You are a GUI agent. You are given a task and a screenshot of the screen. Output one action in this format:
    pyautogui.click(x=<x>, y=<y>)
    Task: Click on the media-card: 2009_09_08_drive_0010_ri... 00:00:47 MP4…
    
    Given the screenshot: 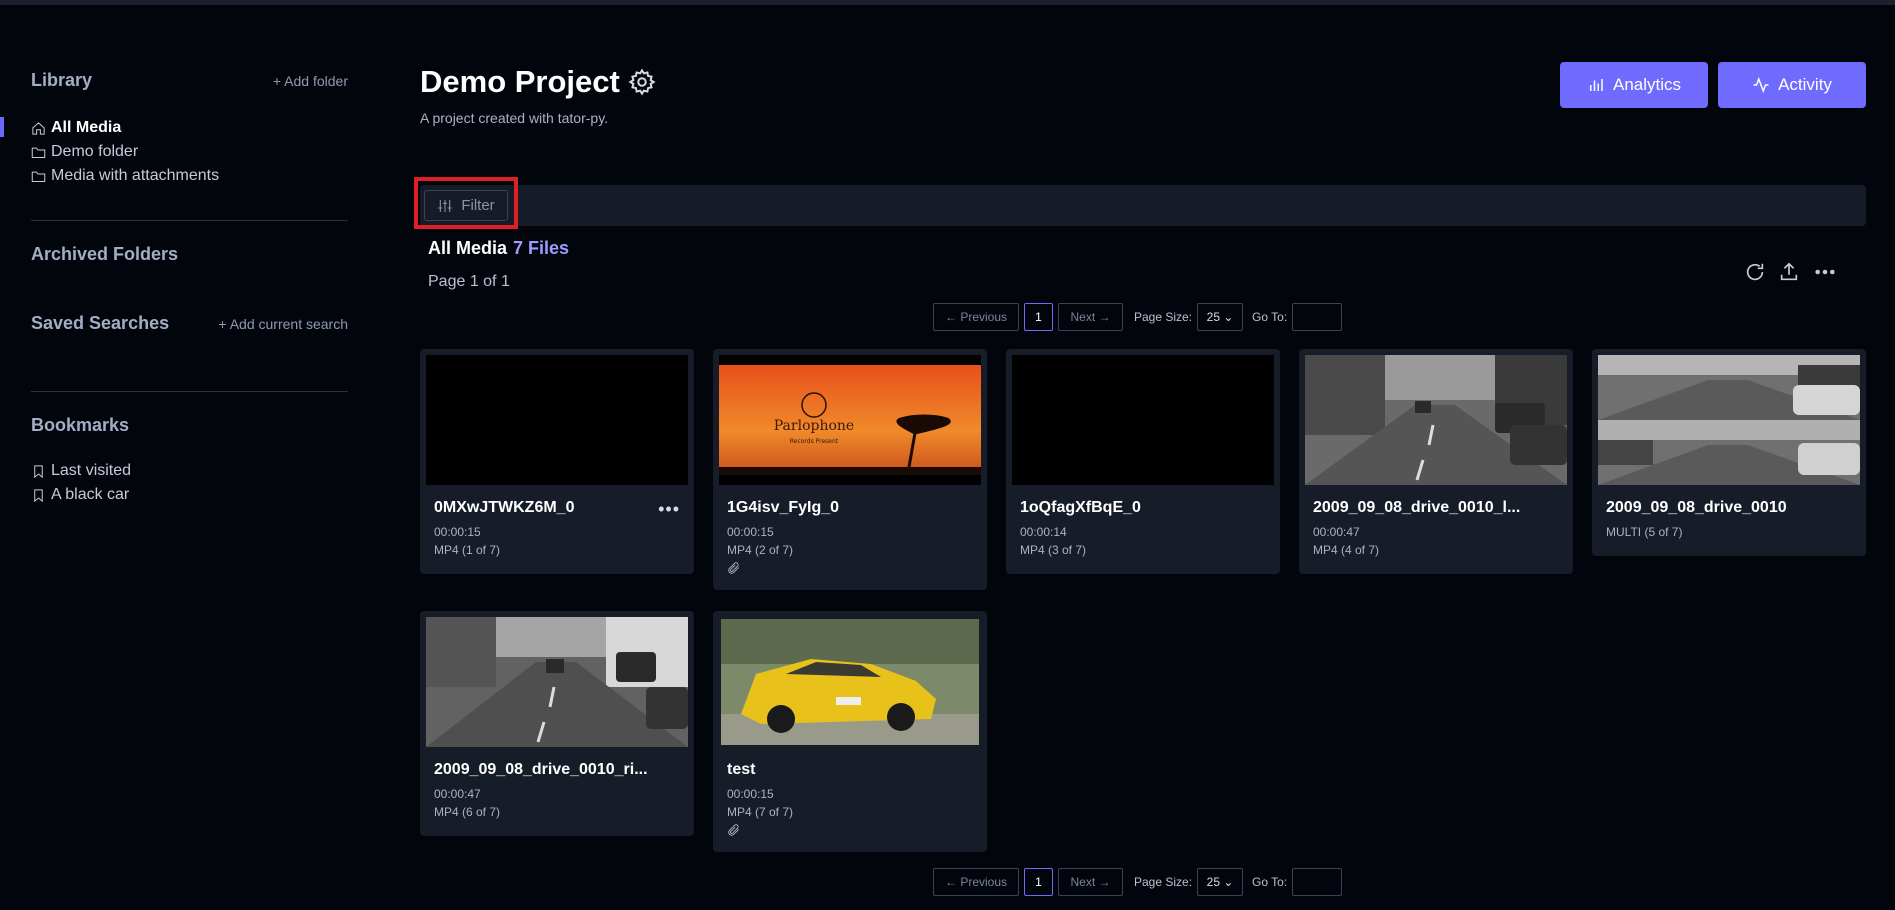 What is the action you would take?
    pyautogui.click(x=557, y=723)
    